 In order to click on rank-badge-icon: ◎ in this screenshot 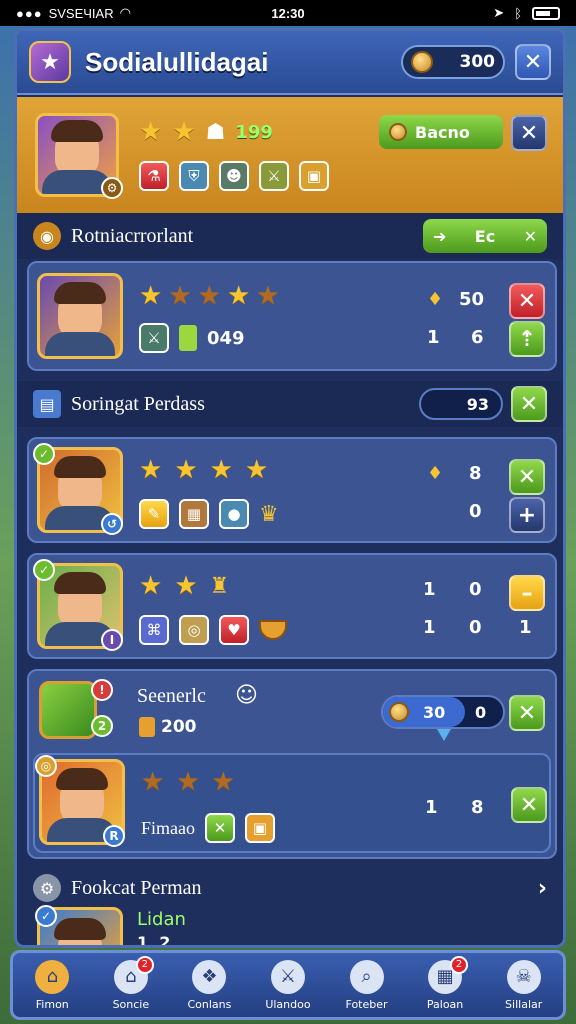, I will do `click(46, 766)`.